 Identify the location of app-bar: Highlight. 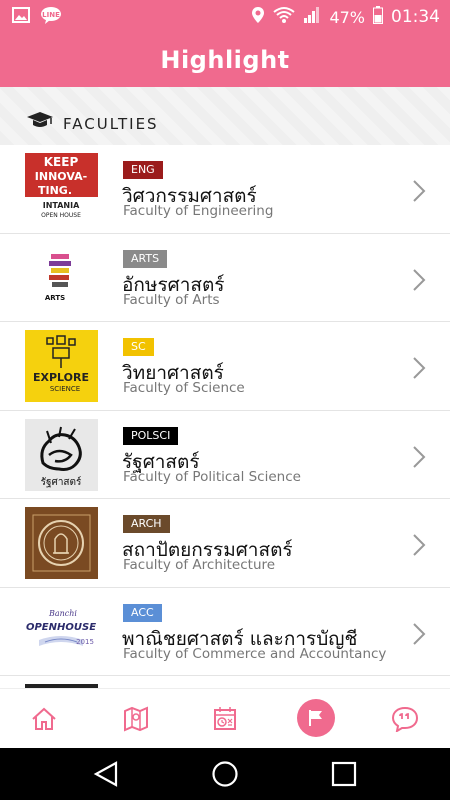
(225, 60).